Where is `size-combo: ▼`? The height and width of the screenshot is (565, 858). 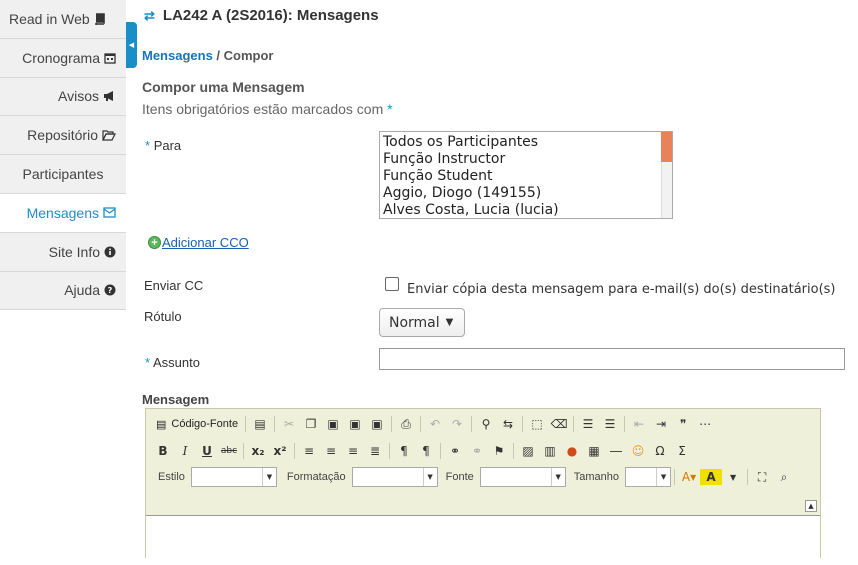 size-combo: ▼ is located at coordinates (648, 477).